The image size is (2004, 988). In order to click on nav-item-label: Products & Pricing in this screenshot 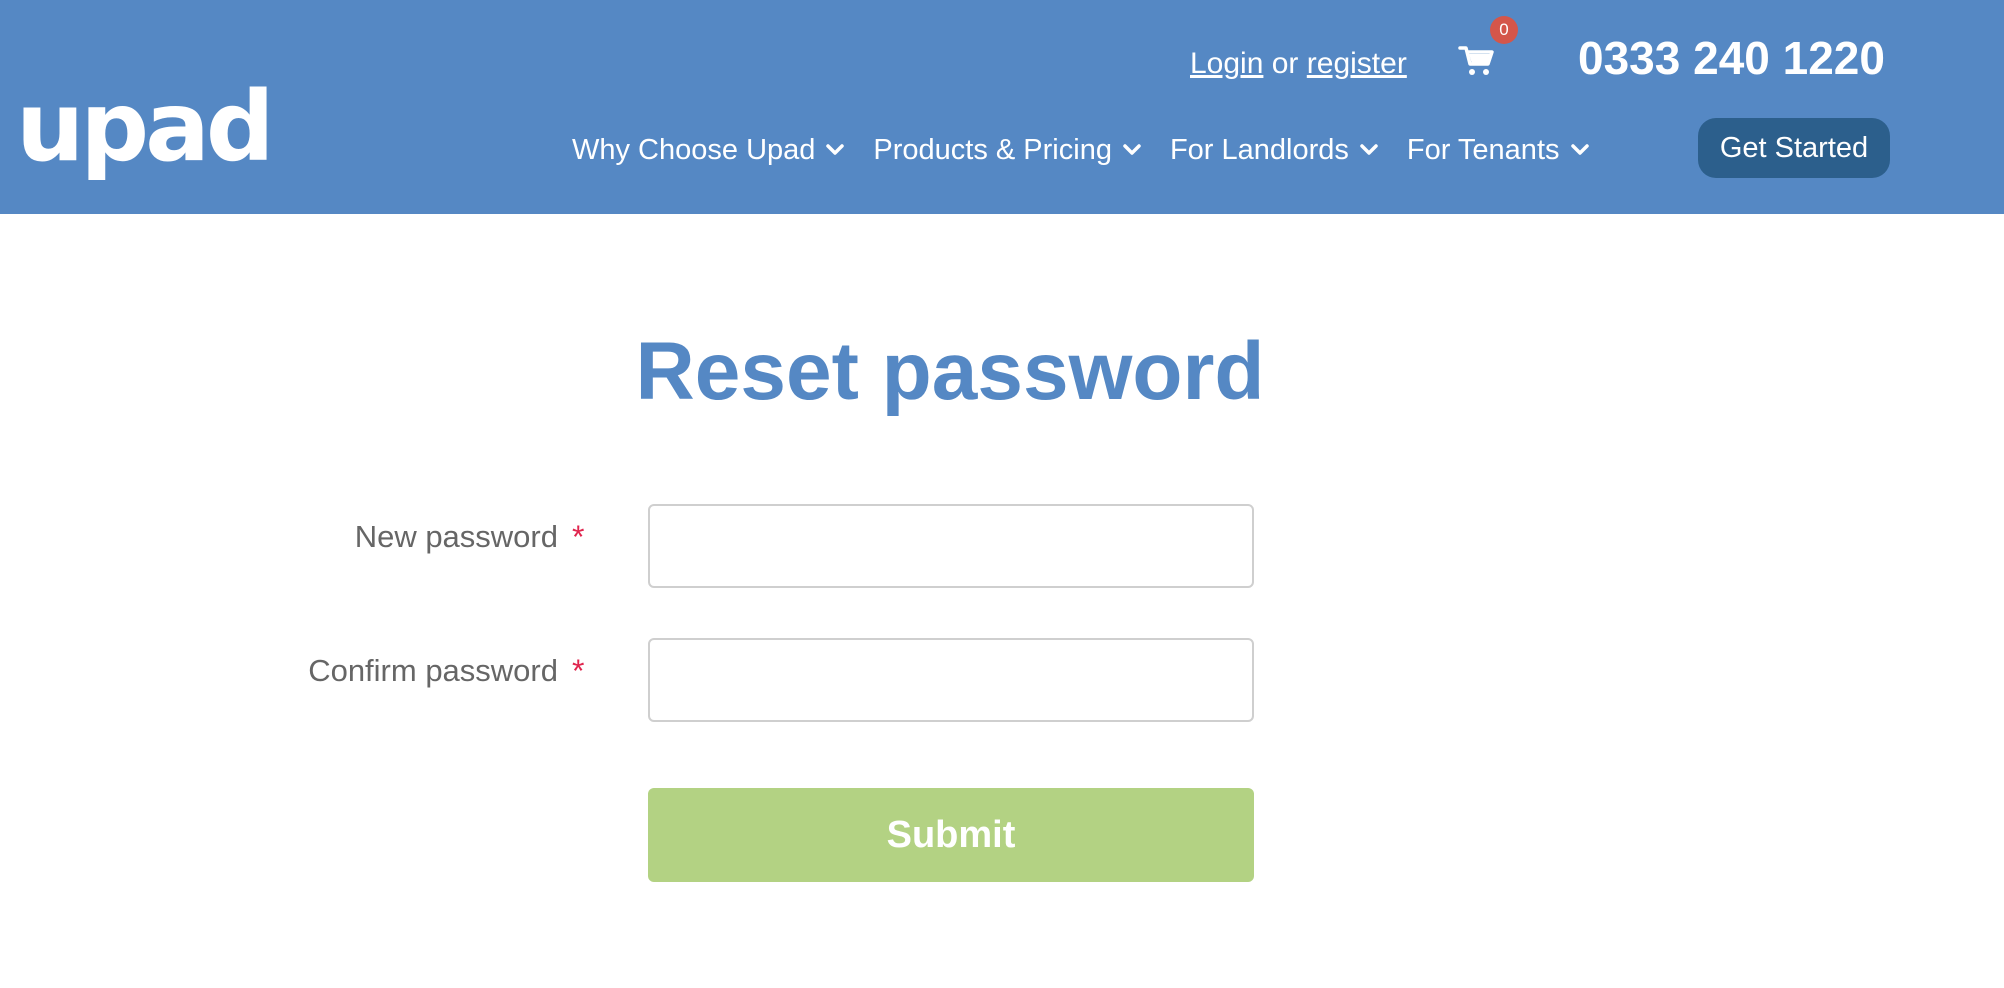, I will do `click(992, 150)`.